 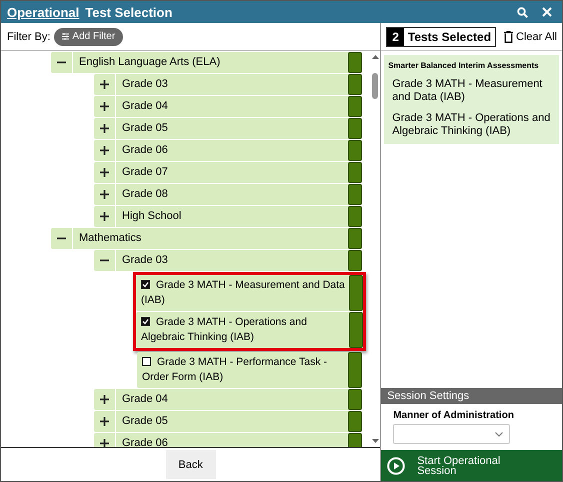 I want to click on window-title: Test Selection, so click(x=128, y=12).